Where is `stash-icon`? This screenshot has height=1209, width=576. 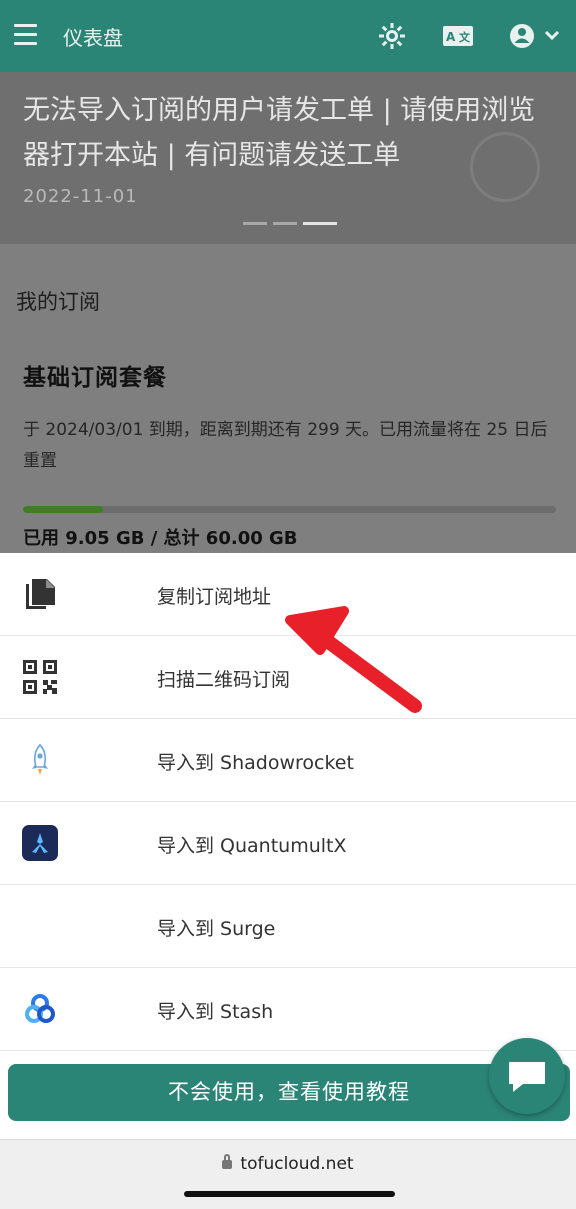 stash-icon is located at coordinates (40, 1008).